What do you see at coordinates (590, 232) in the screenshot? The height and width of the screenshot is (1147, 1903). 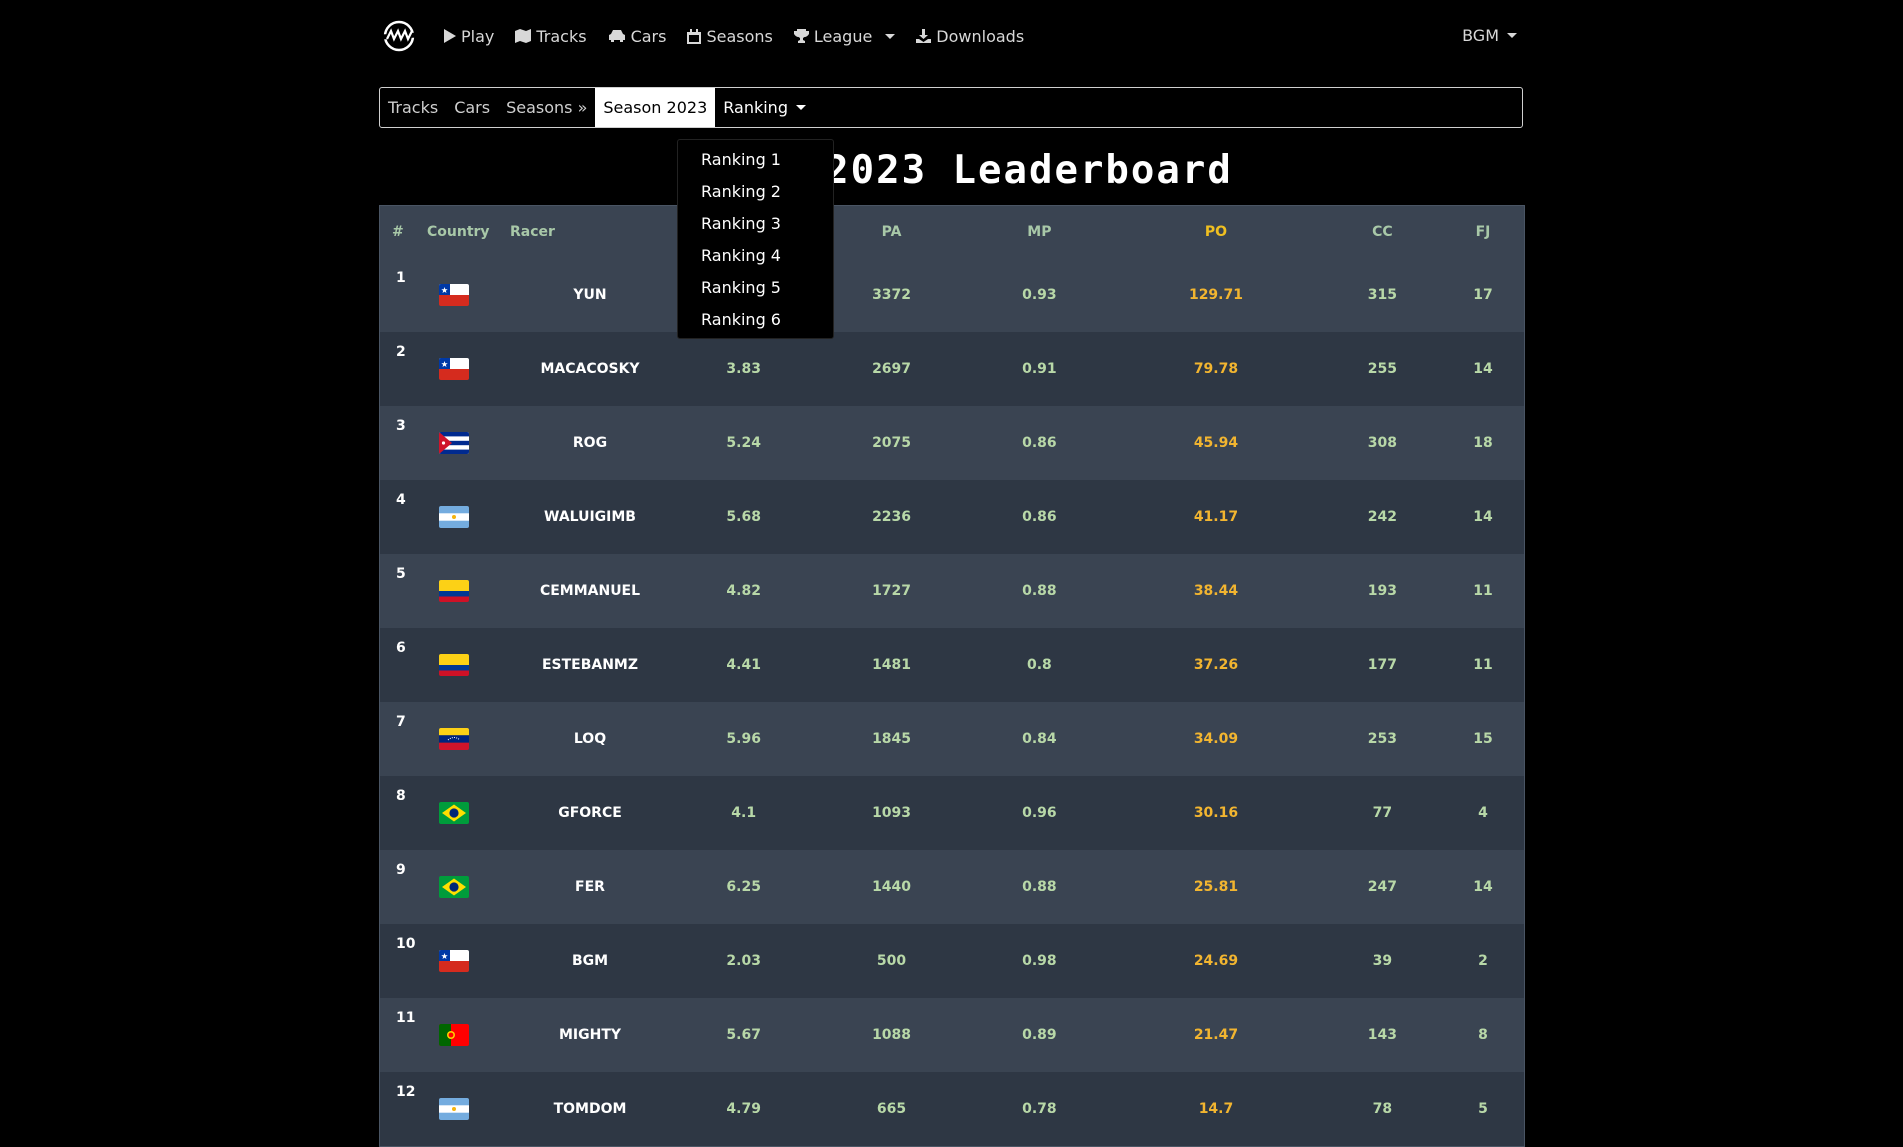 I see `header-racer: Racer` at bounding box center [590, 232].